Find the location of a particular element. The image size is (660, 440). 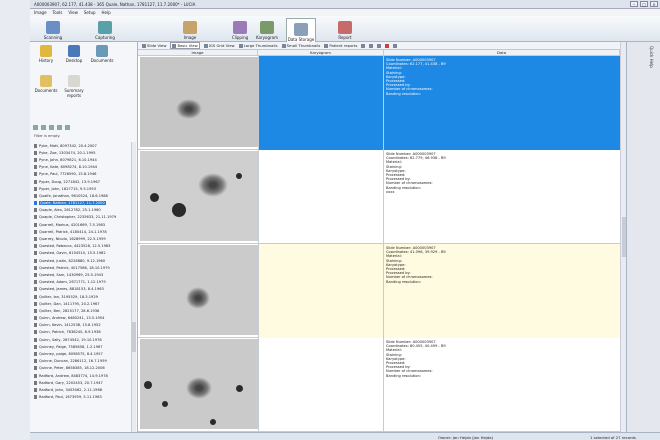

image-button: Image is located at coordinates (190, 29).